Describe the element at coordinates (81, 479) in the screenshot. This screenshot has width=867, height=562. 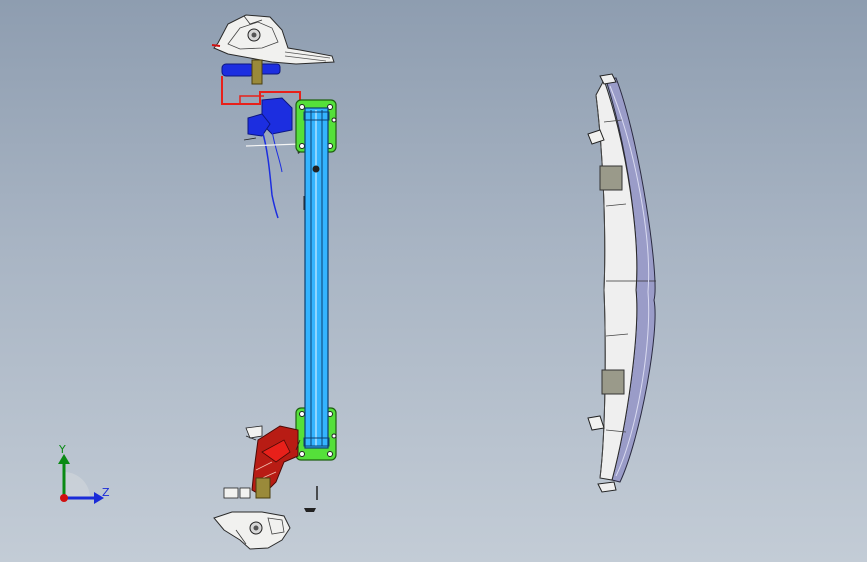
I see `coordinate-triad` at that location.